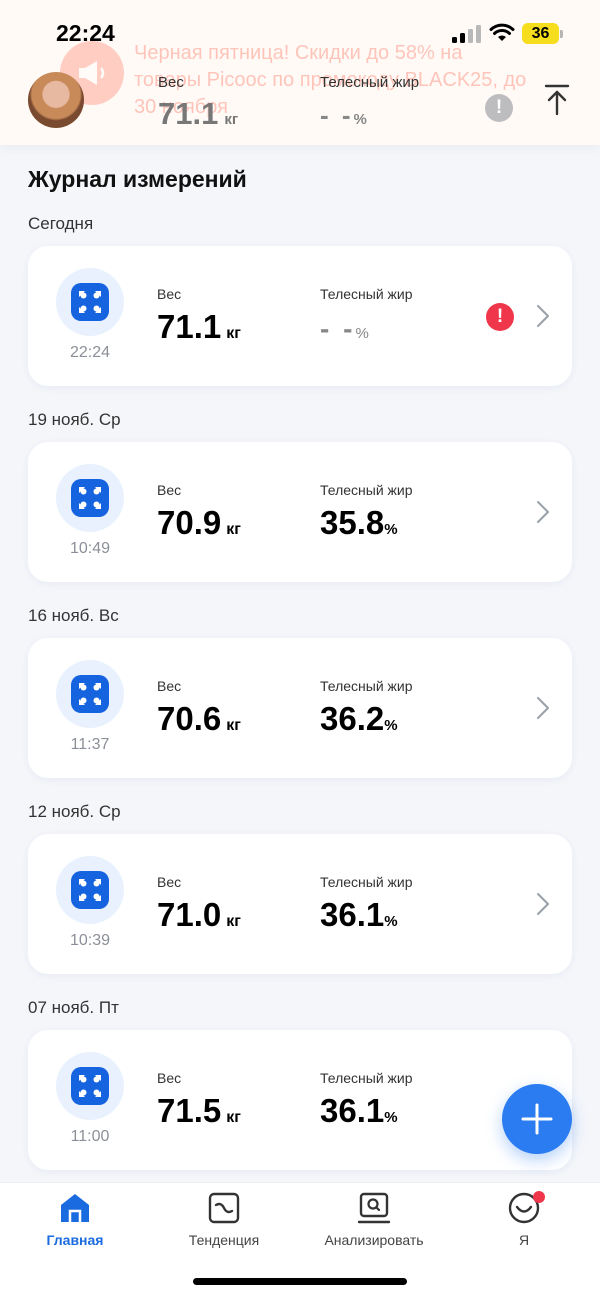 The image size is (600, 1297). What do you see at coordinates (300, 708) in the screenshot?
I see `measurement-card: 11:37 Вес 70.6 кг Телесный жир 36.2%` at bounding box center [300, 708].